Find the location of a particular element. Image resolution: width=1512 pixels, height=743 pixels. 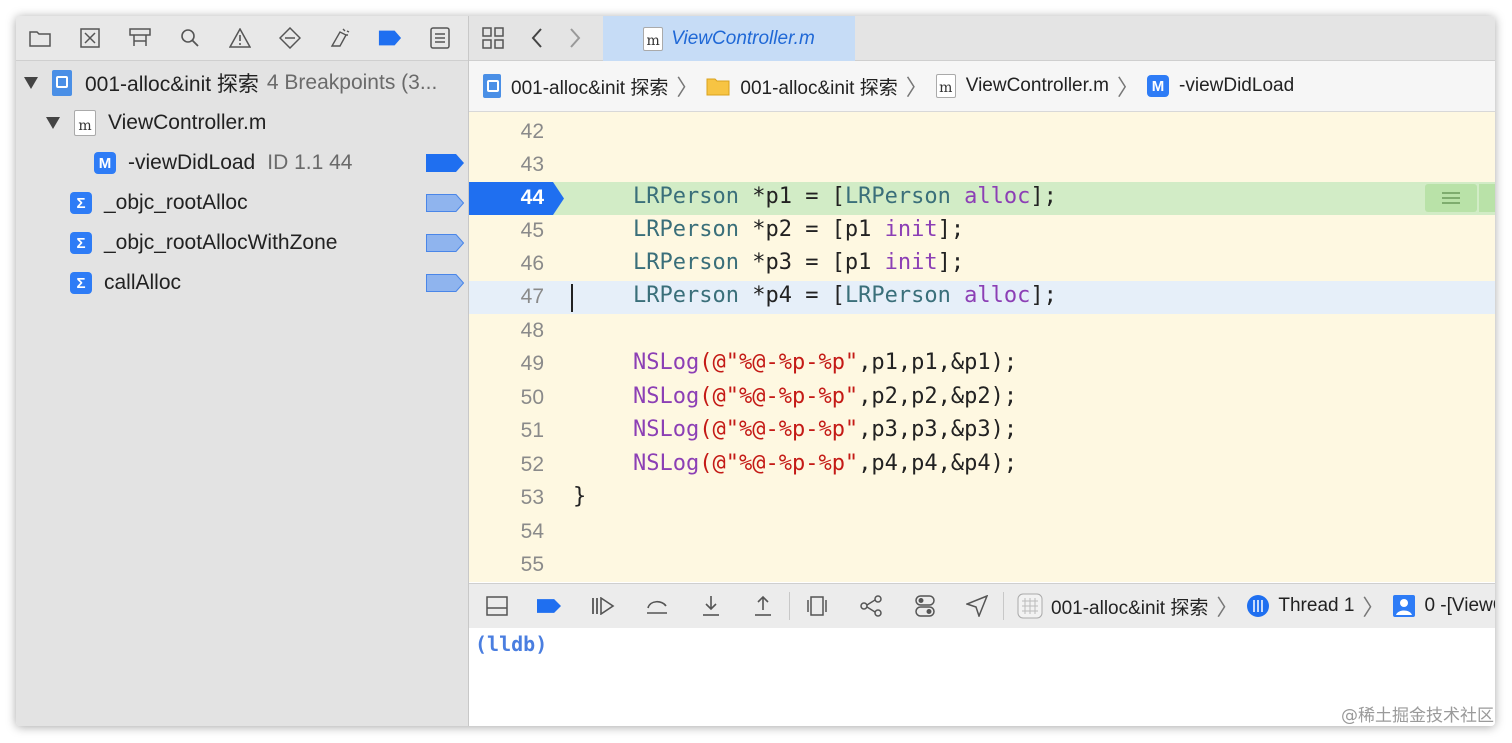

debug-icon is located at coordinates (340, 38).